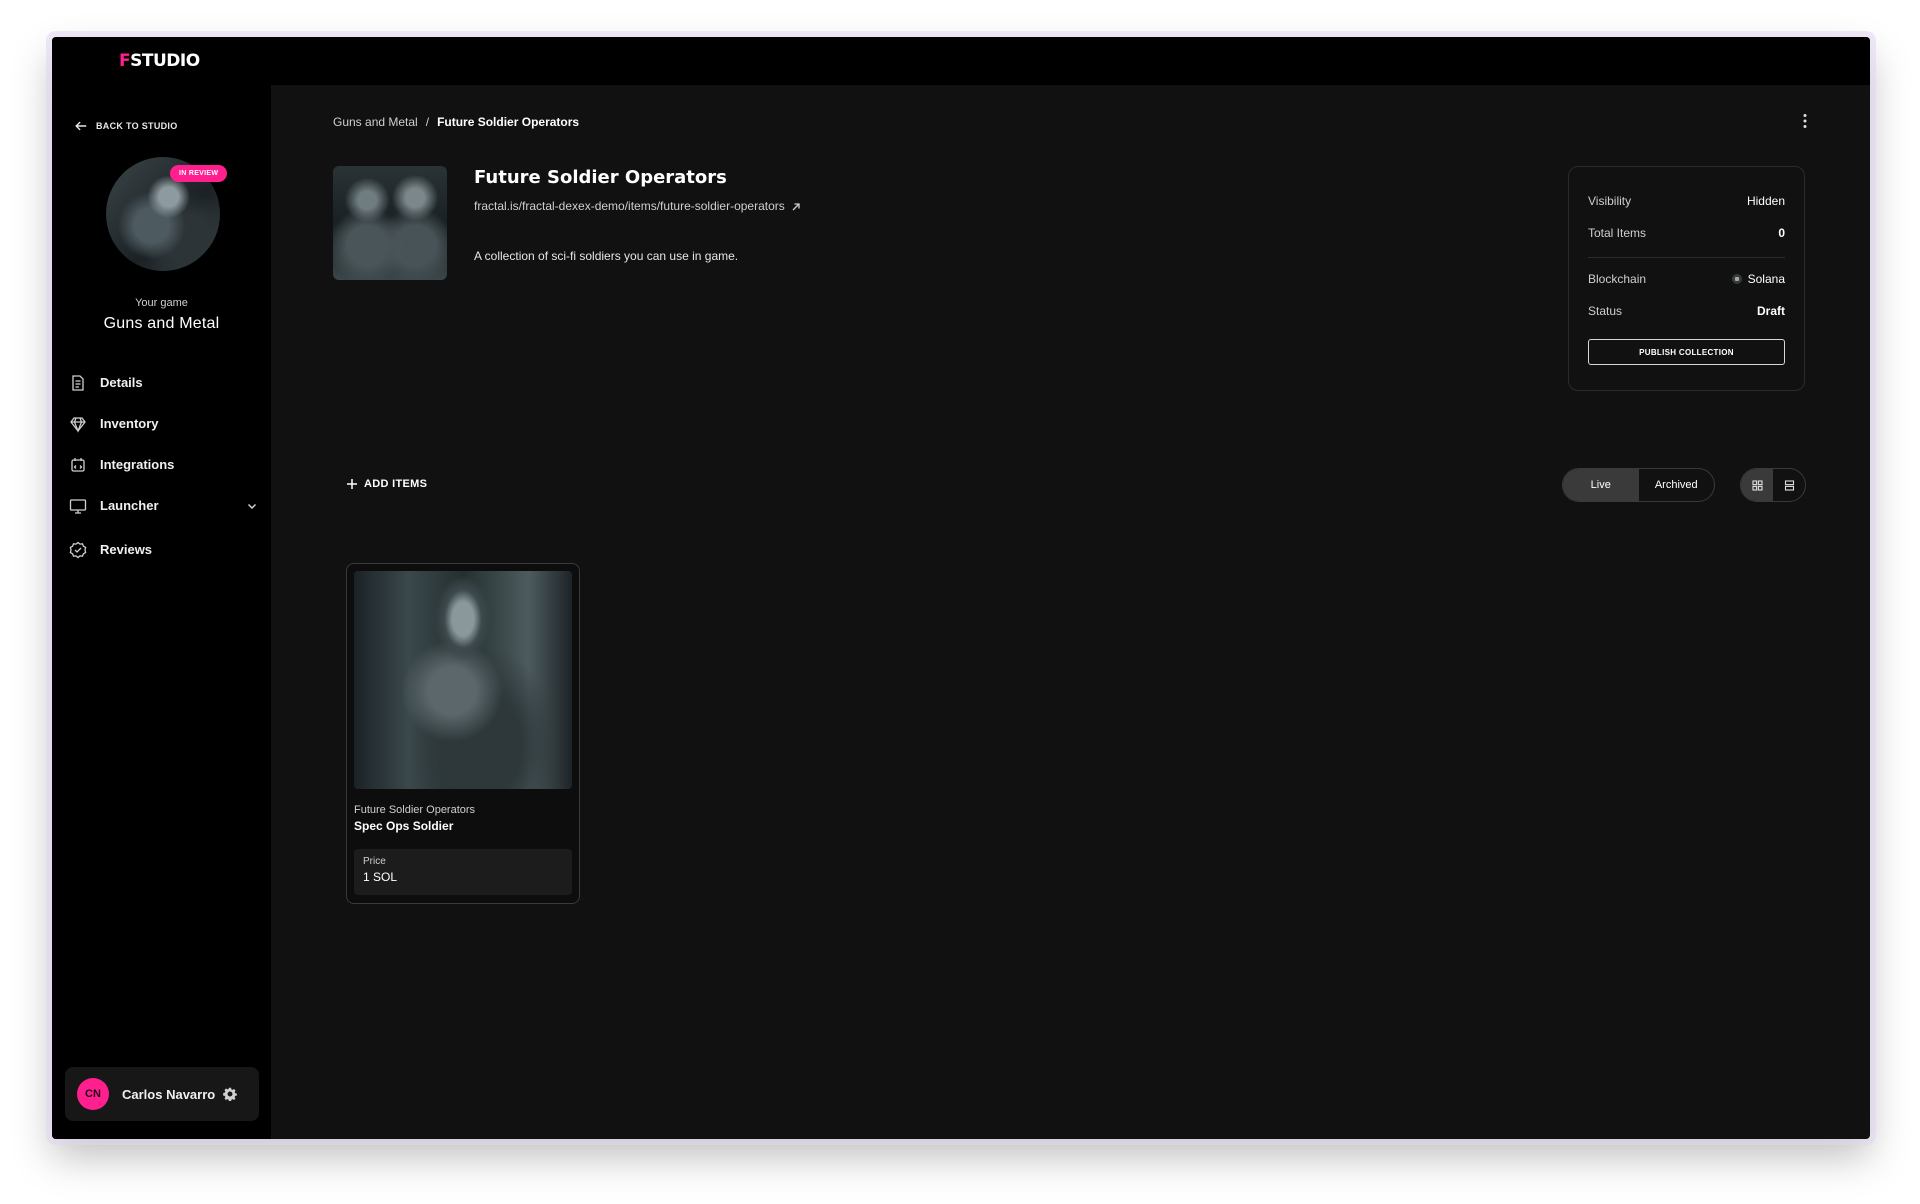  I want to click on sidebar-item-details: Details, so click(164, 382).